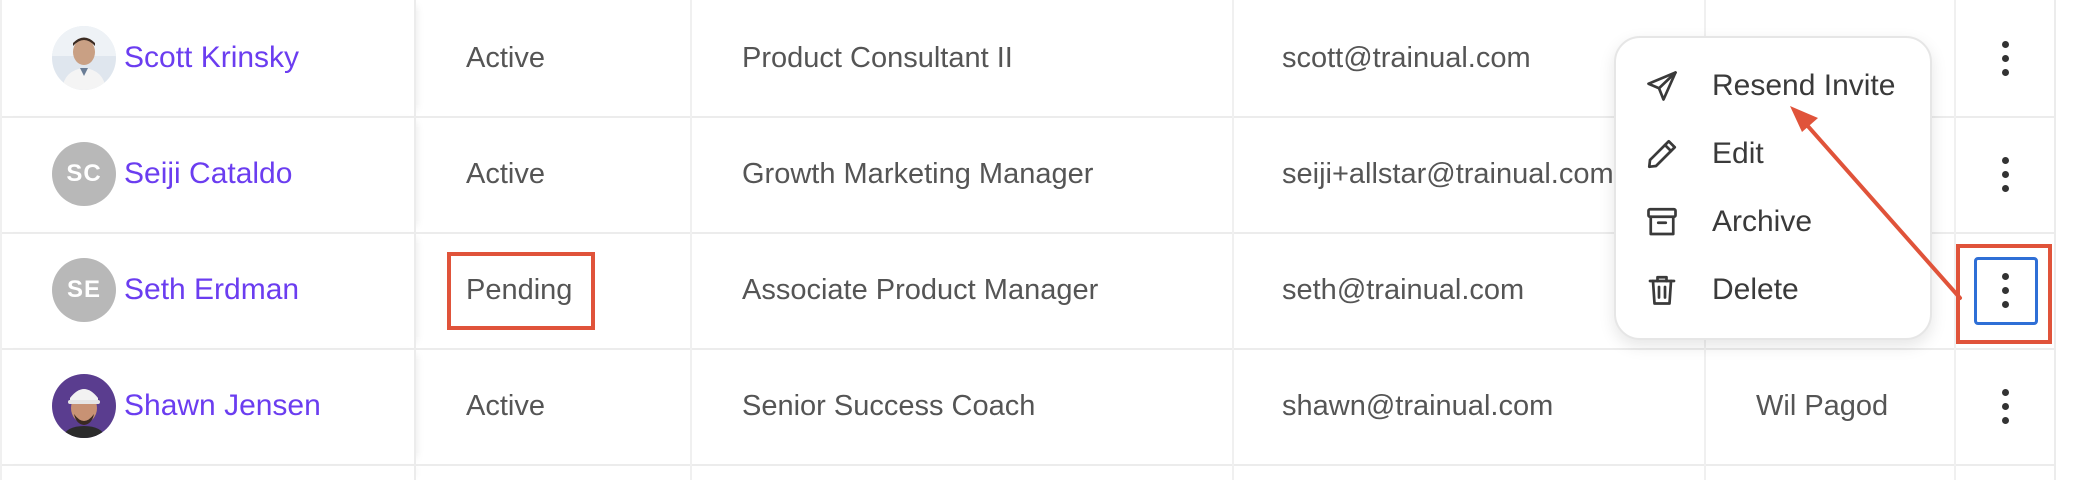 The height and width of the screenshot is (480, 2090). Describe the element at coordinates (1738, 153) in the screenshot. I see `menu-item-label: Edit` at that location.